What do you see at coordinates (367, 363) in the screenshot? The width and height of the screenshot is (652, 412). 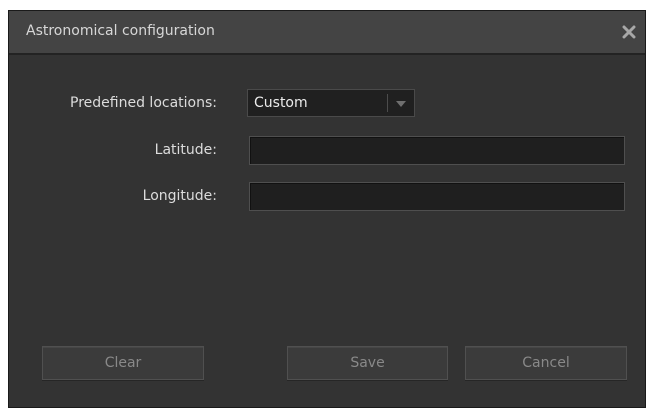 I see `save-button: Save` at bounding box center [367, 363].